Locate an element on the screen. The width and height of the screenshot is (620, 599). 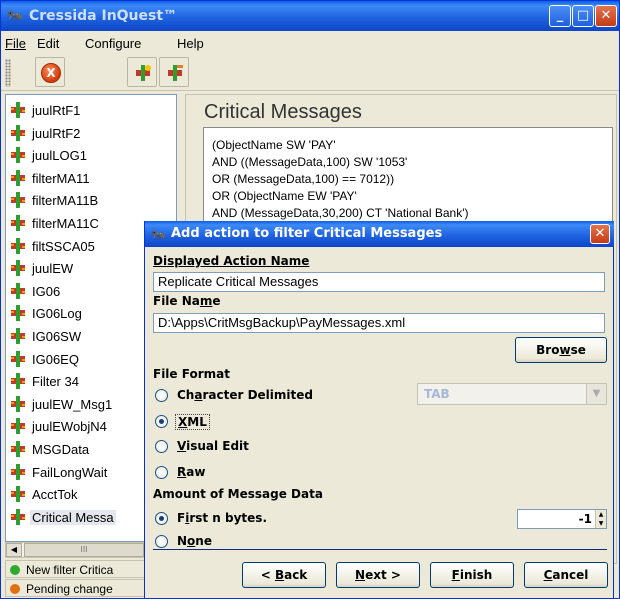
query-line: (ObjectName SW 'PAY' is located at coordinates (274, 145).